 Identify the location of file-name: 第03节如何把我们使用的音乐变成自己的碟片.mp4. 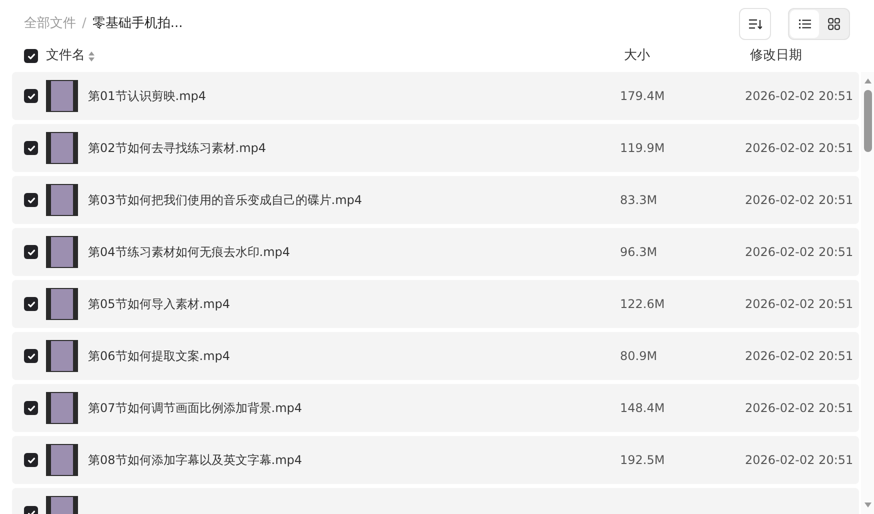
(225, 200).